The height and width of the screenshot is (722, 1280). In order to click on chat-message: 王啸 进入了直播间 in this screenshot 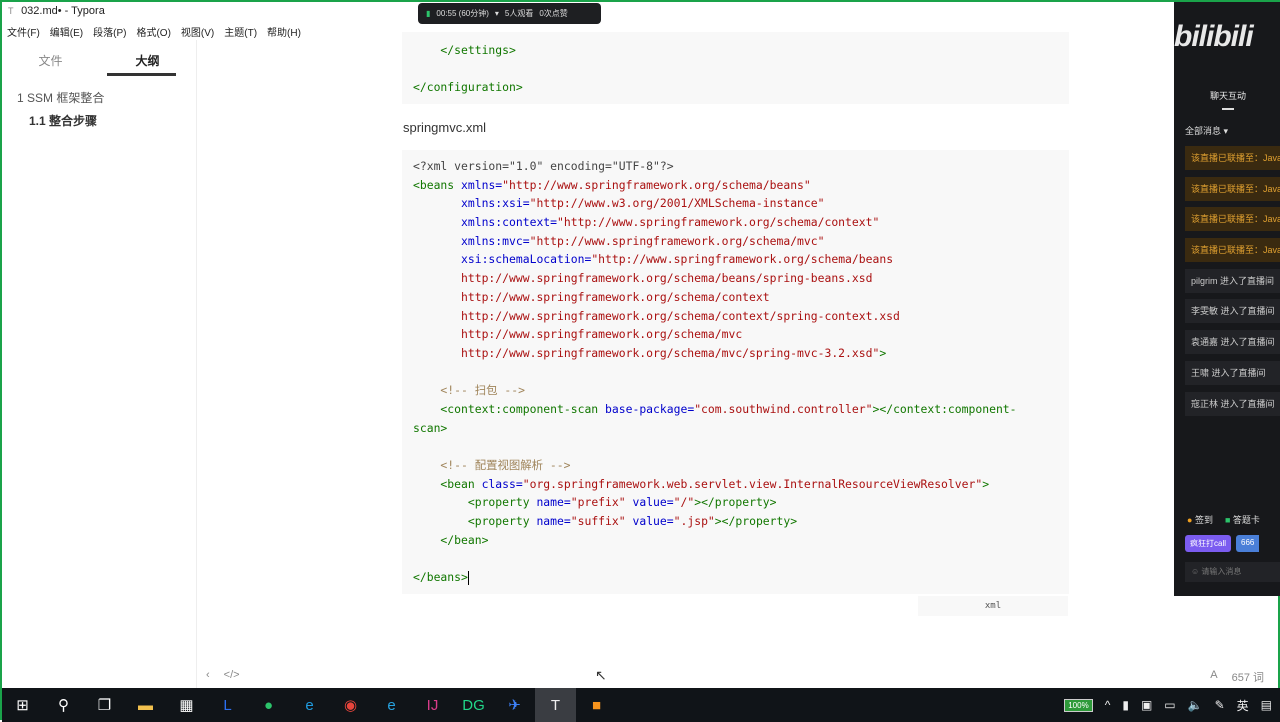, I will do `click(1232, 372)`.